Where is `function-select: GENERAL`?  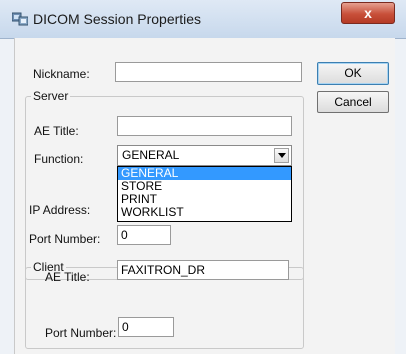 function-select: GENERAL is located at coordinates (204, 155).